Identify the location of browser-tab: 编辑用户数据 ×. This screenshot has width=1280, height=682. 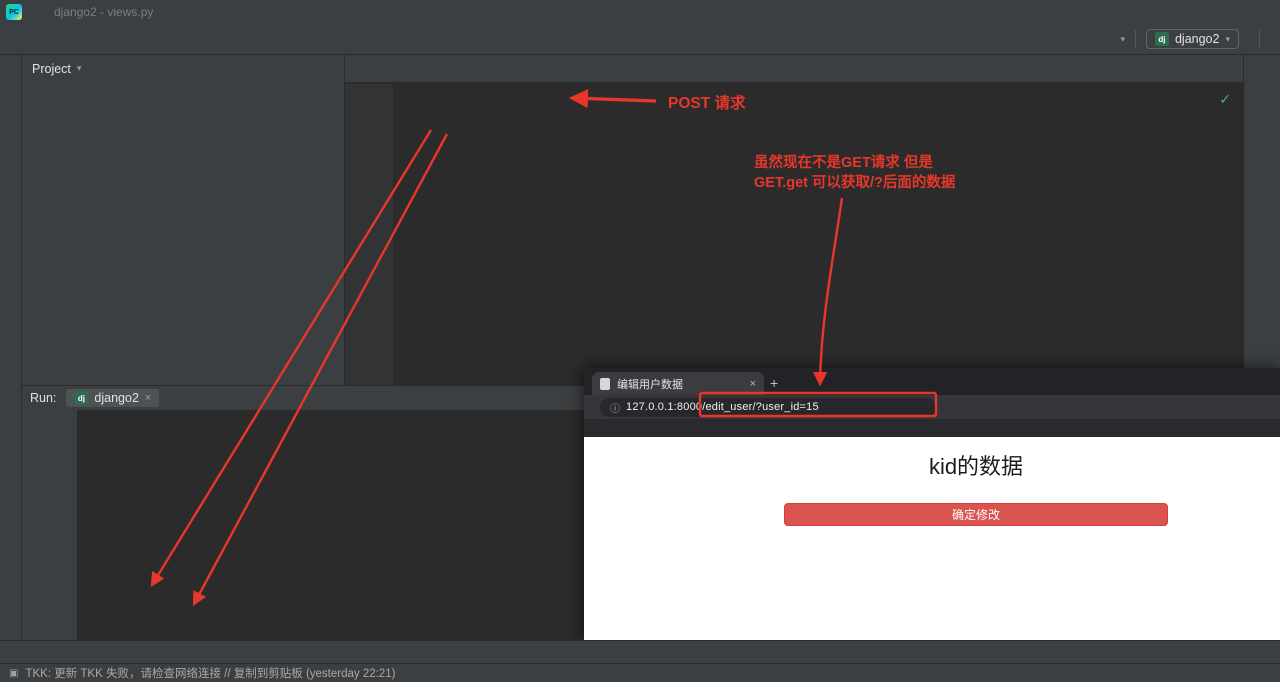
(678, 383).